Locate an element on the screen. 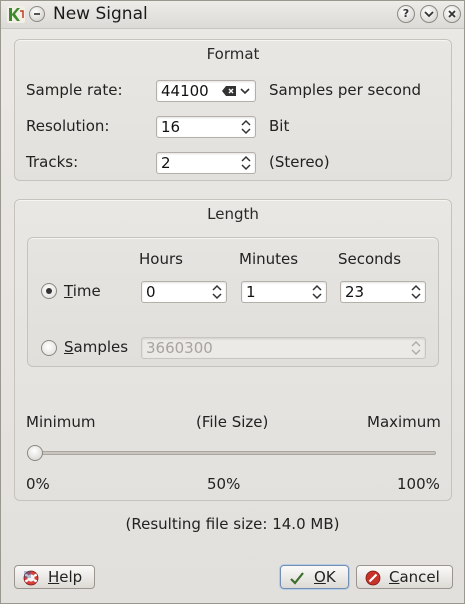 This screenshot has height=604, width=465. tracks-unit: (Stereo) is located at coordinates (299, 162).